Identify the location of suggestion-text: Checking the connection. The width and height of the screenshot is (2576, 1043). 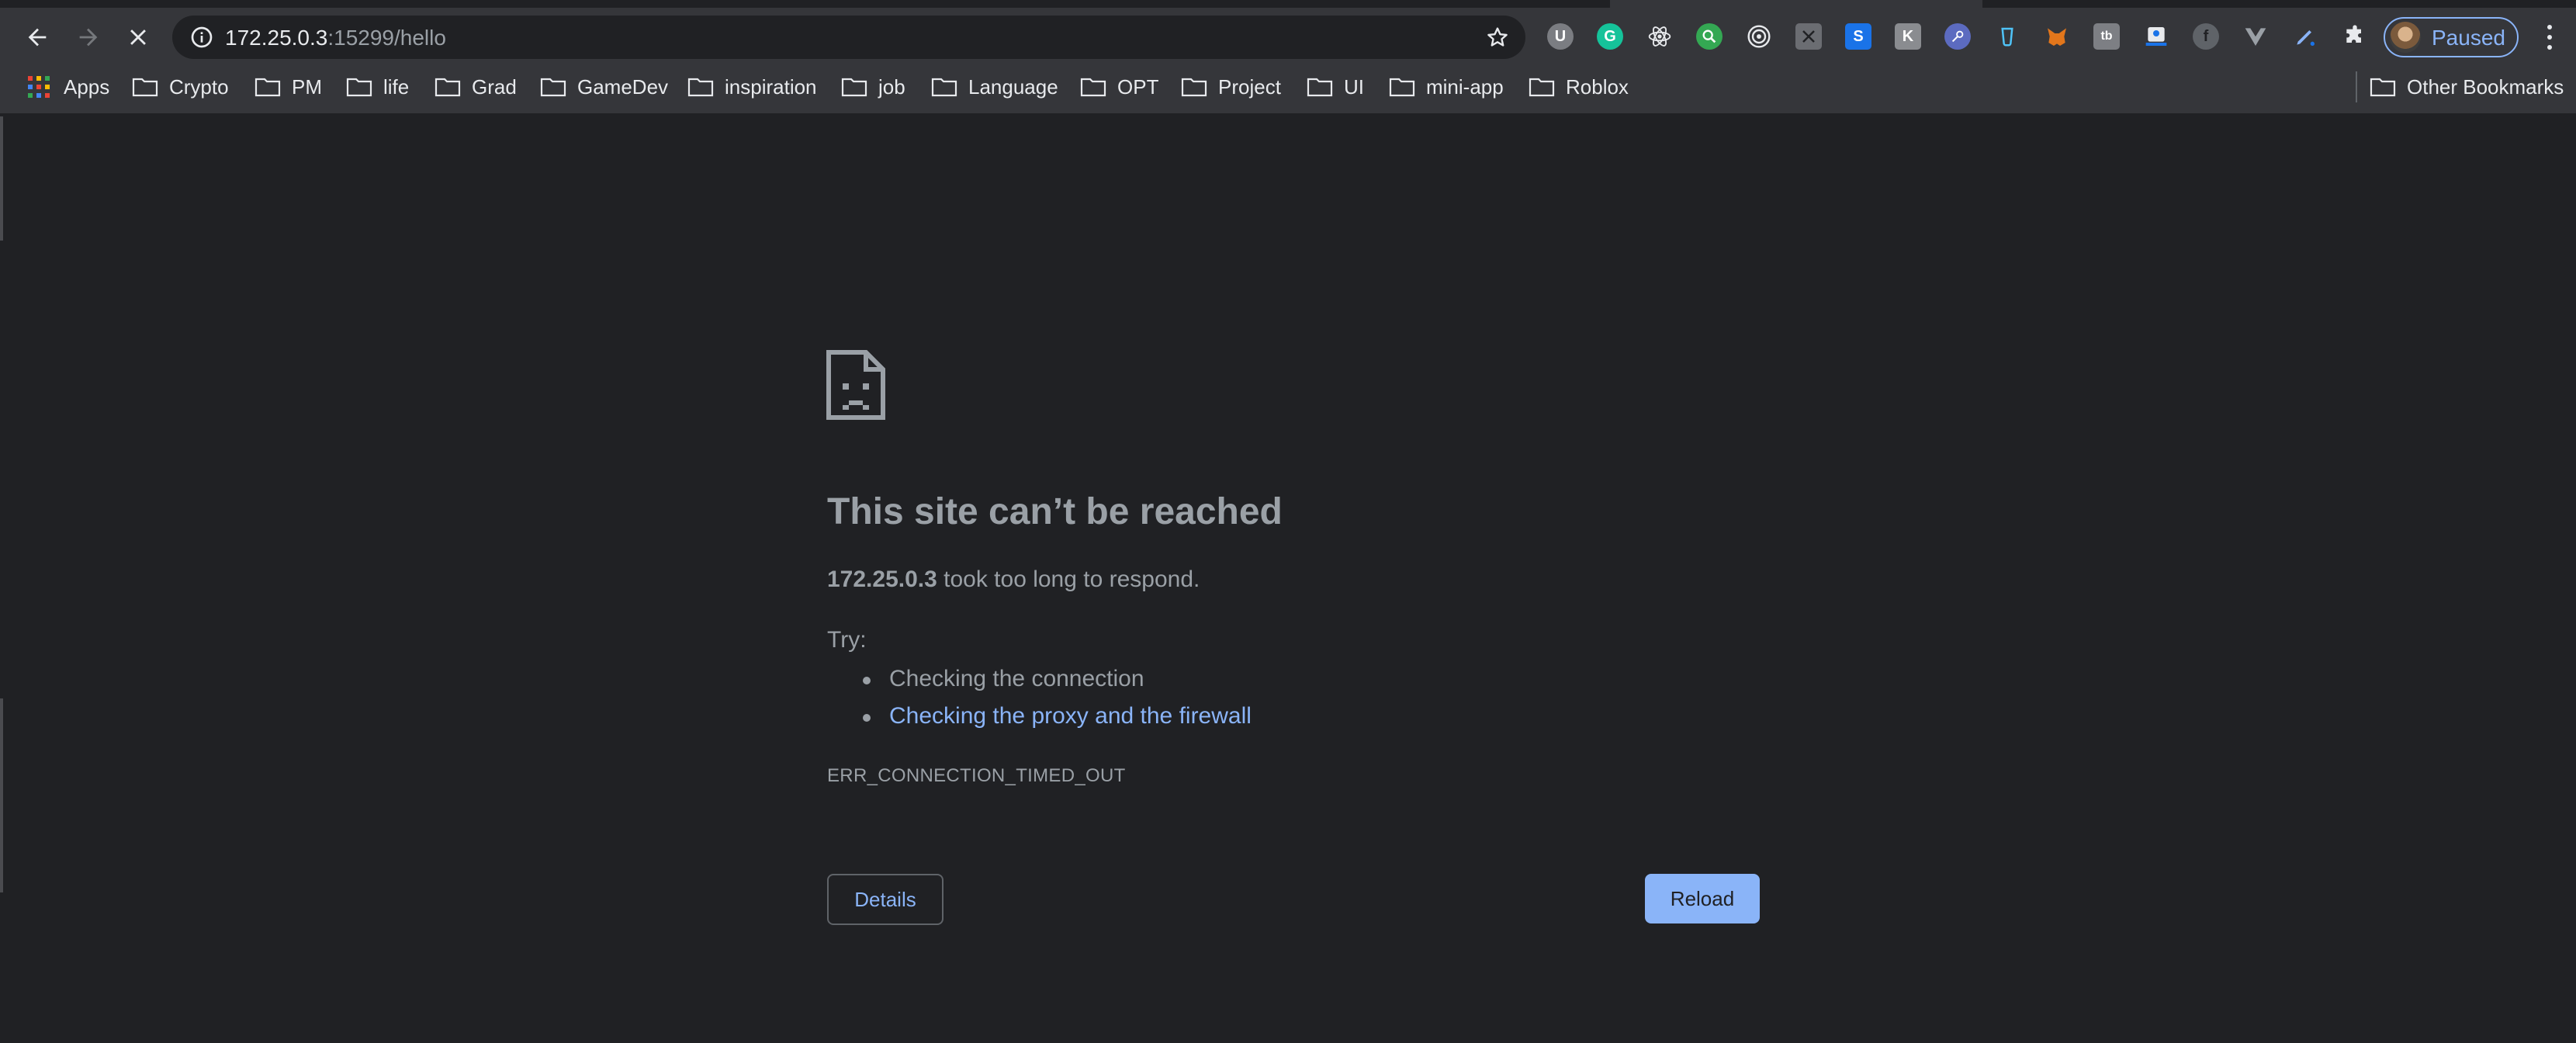
(1016, 678).